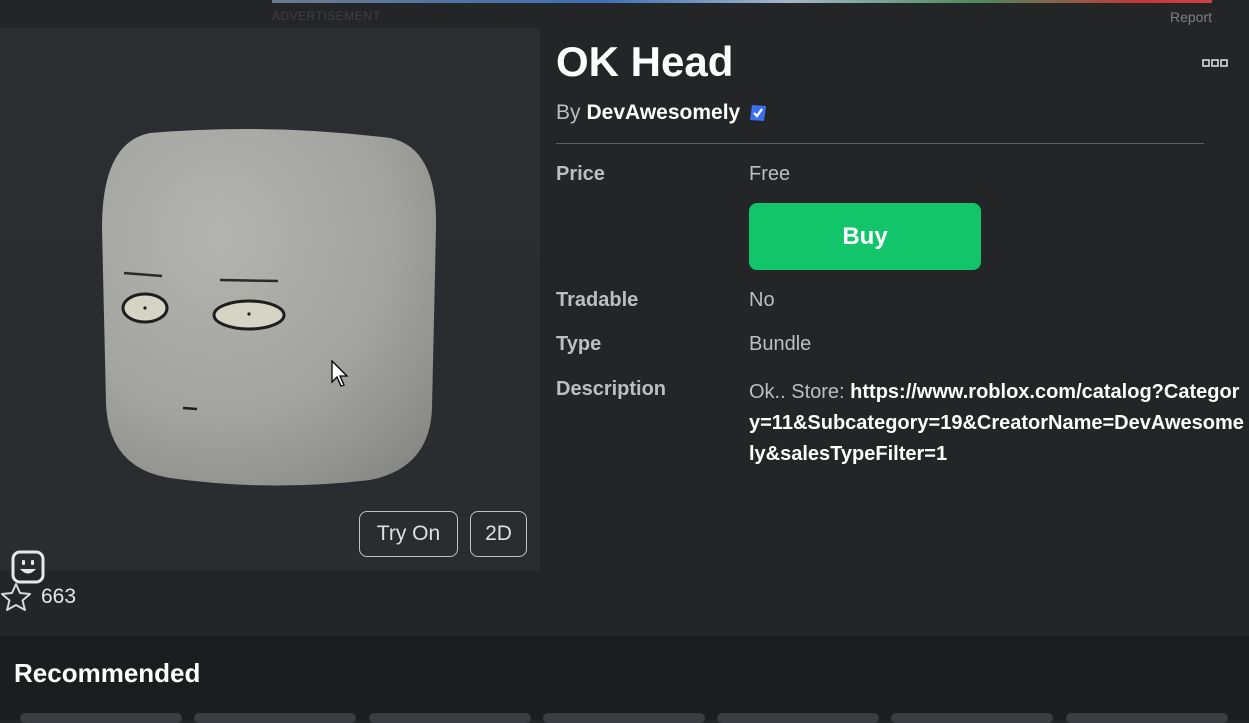 The width and height of the screenshot is (1249, 723). I want to click on favorite-button: 663, so click(38, 597).